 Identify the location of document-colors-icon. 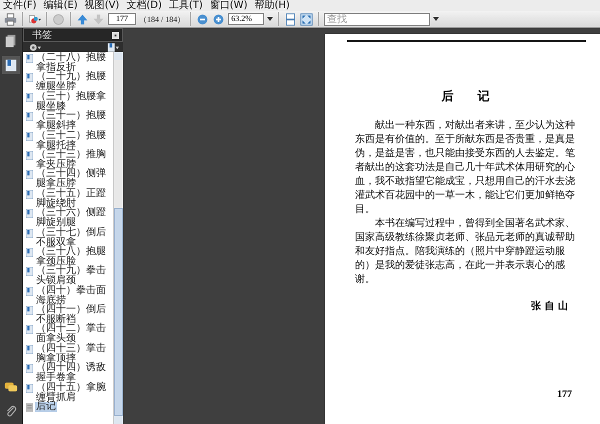
(34, 19).